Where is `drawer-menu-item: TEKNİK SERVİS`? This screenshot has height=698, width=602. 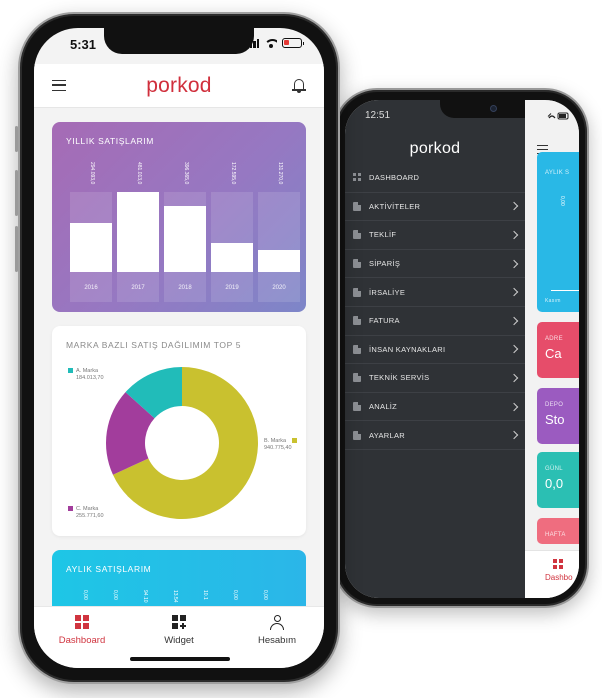
drawer-menu-item: TEKNİK SERVİS is located at coordinates (435, 378).